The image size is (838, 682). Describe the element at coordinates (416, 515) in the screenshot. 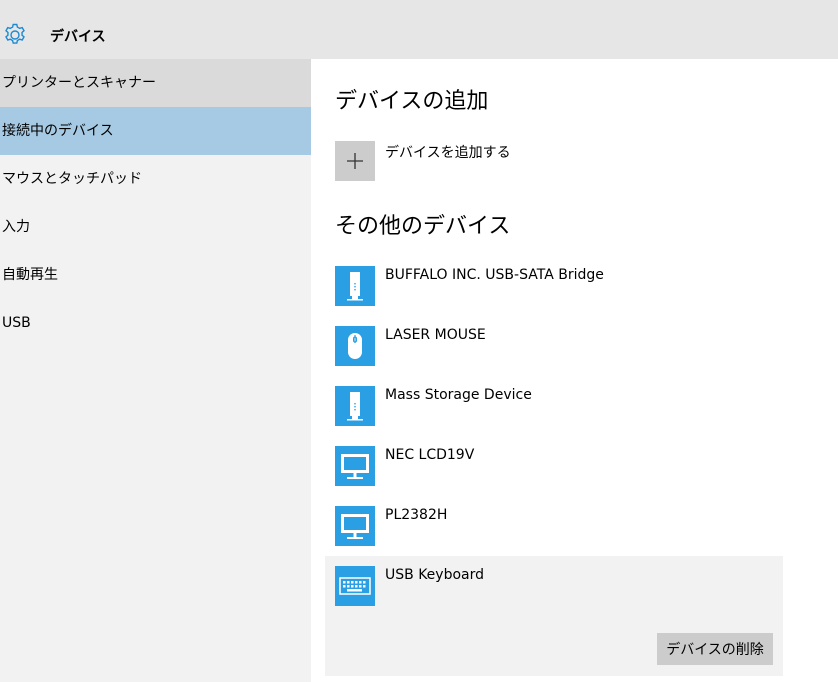

I see `device-name: PL2382H` at that location.